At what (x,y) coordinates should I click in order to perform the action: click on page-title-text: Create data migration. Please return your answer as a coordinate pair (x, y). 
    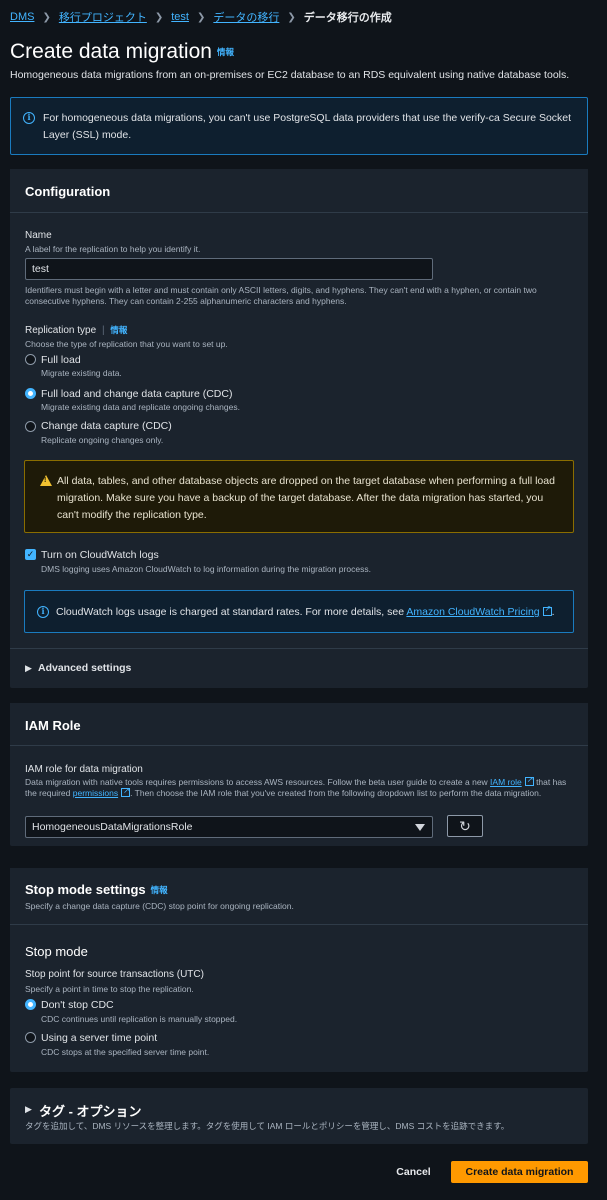
    Looking at the image, I should click on (111, 51).